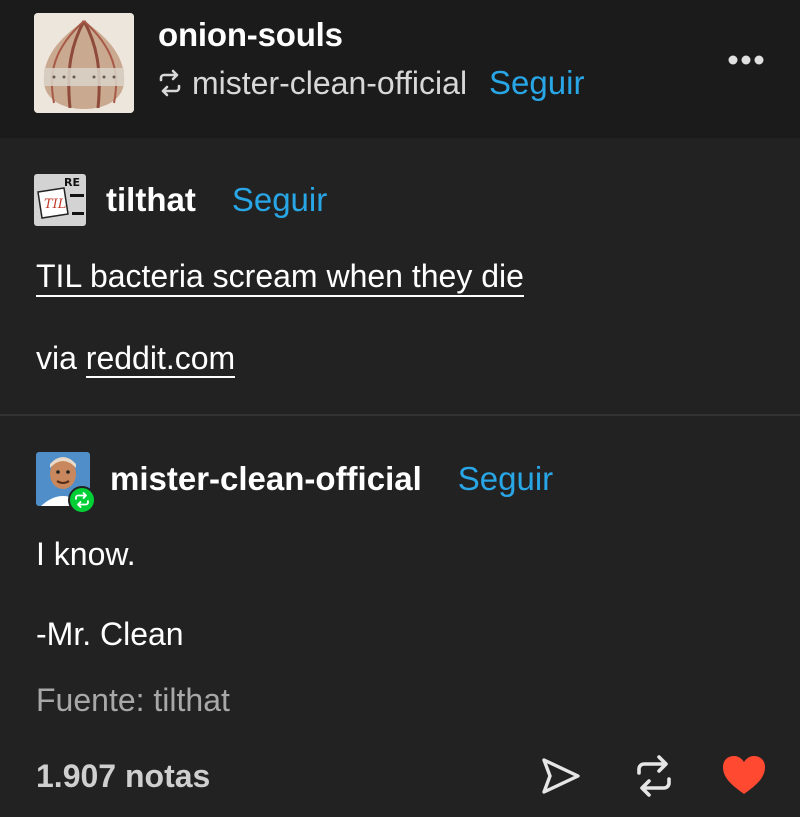 Image resolution: width=800 pixels, height=817 pixels. What do you see at coordinates (266, 479) in the screenshot?
I see `reblog-author-name: mister-clean-official` at bounding box center [266, 479].